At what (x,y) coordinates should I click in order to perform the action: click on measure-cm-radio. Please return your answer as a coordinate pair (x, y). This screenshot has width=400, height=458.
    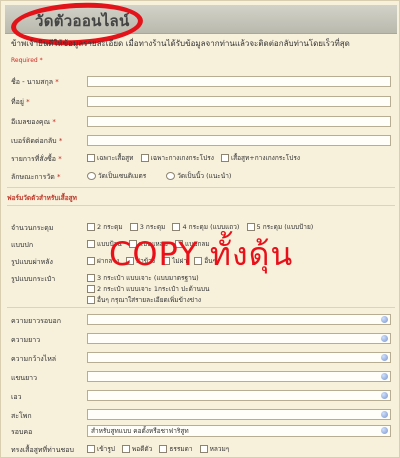
    Looking at the image, I should click on (91, 176).